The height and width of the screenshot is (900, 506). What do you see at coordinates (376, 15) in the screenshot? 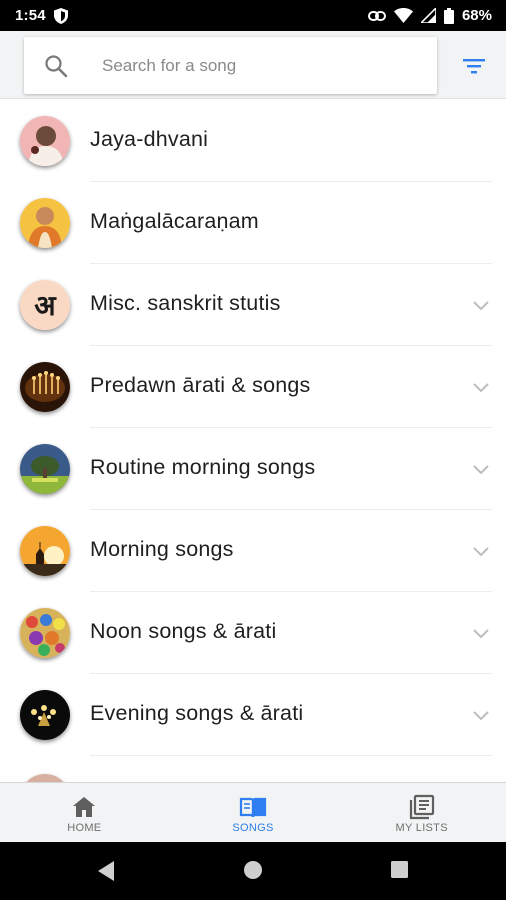
I see `link-icon` at bounding box center [376, 15].